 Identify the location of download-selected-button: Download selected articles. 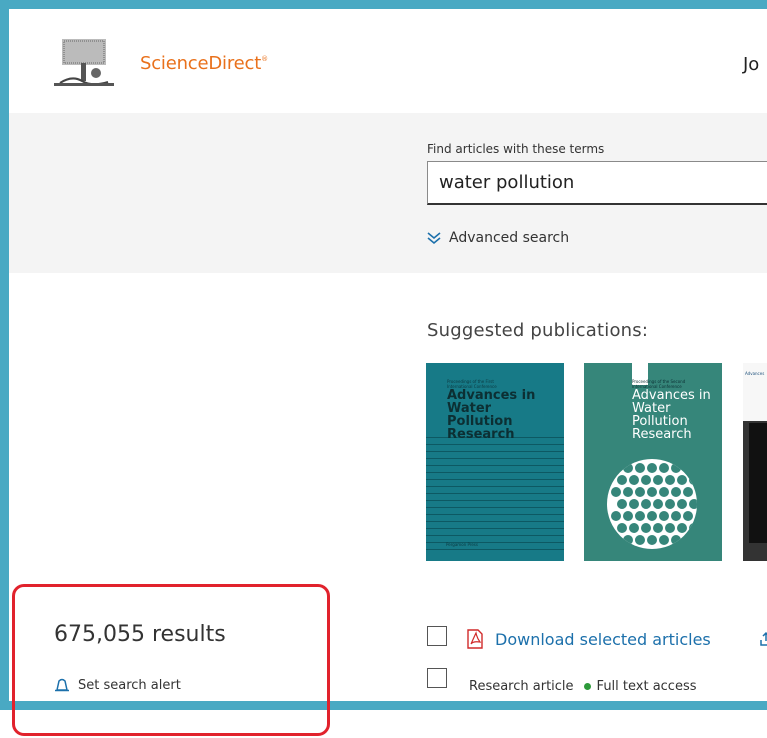
(589, 639).